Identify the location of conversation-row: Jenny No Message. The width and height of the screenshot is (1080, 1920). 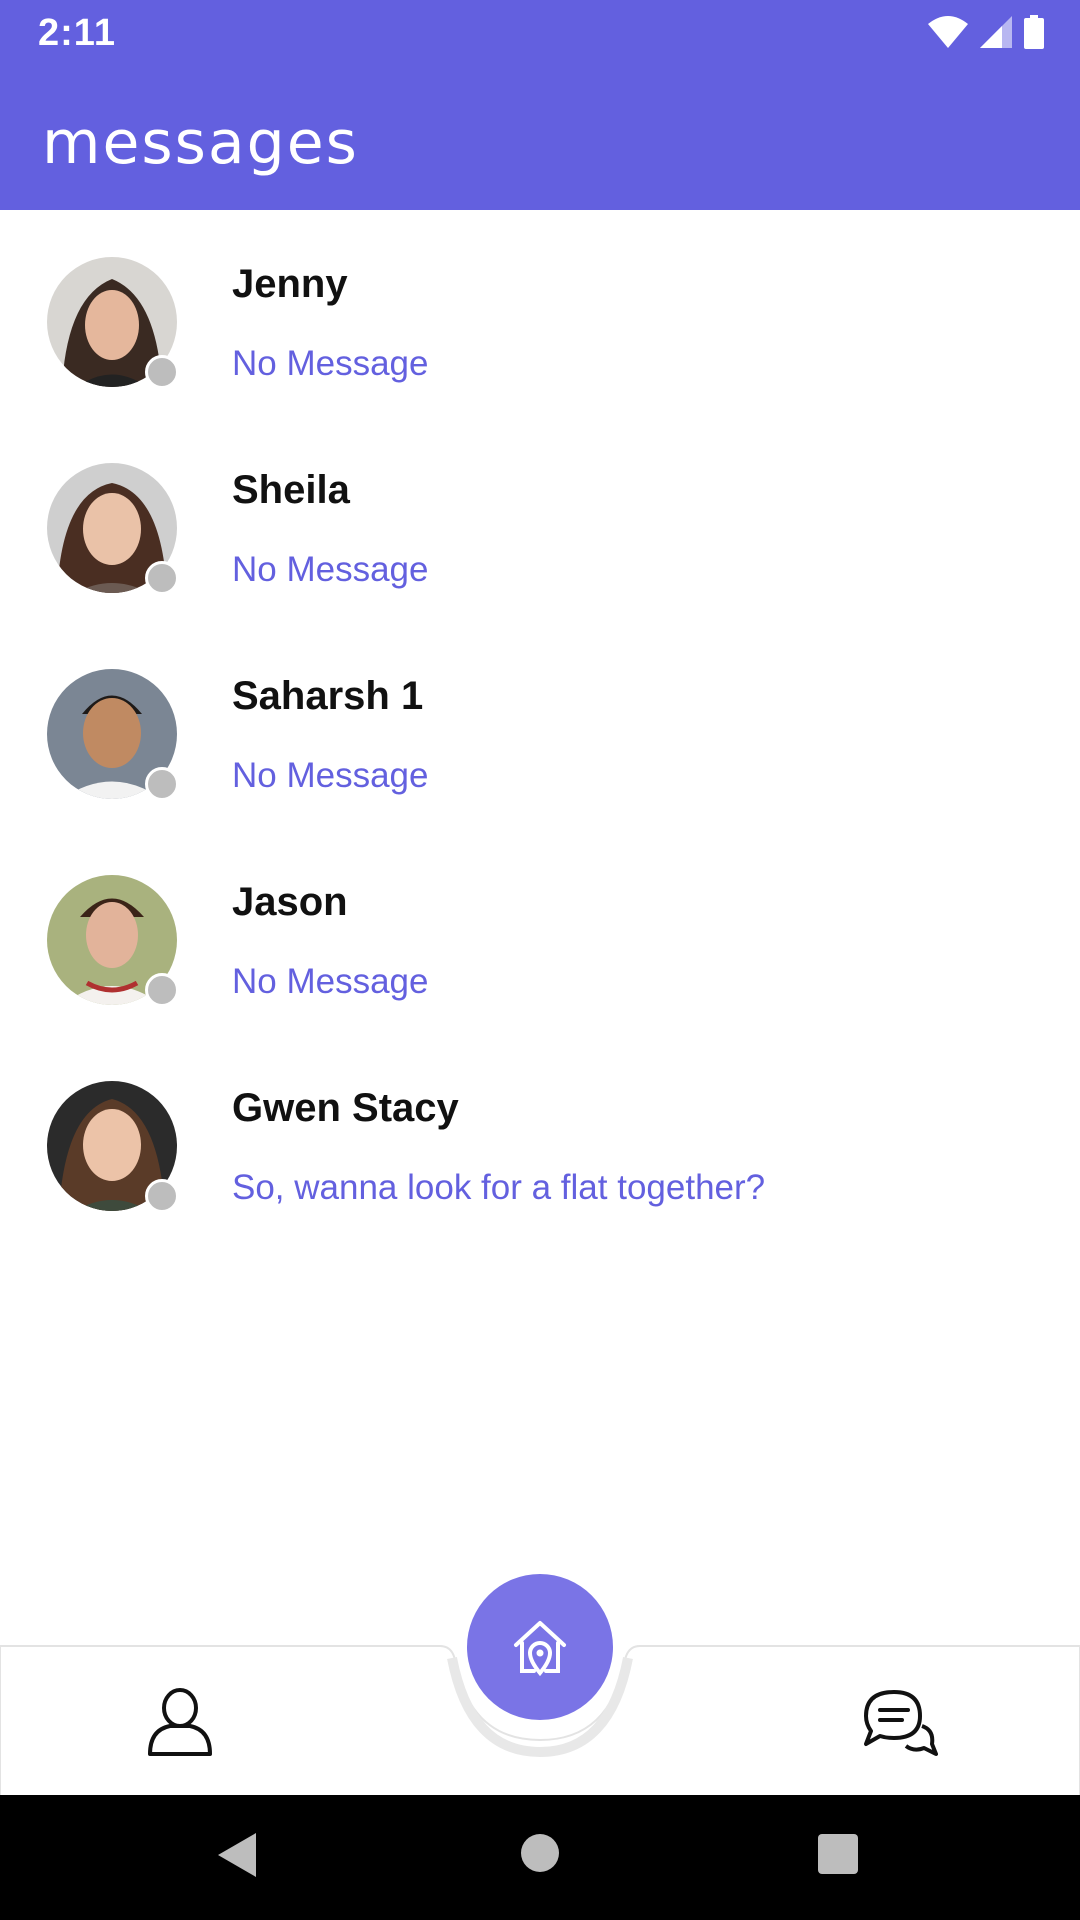
(540, 313).